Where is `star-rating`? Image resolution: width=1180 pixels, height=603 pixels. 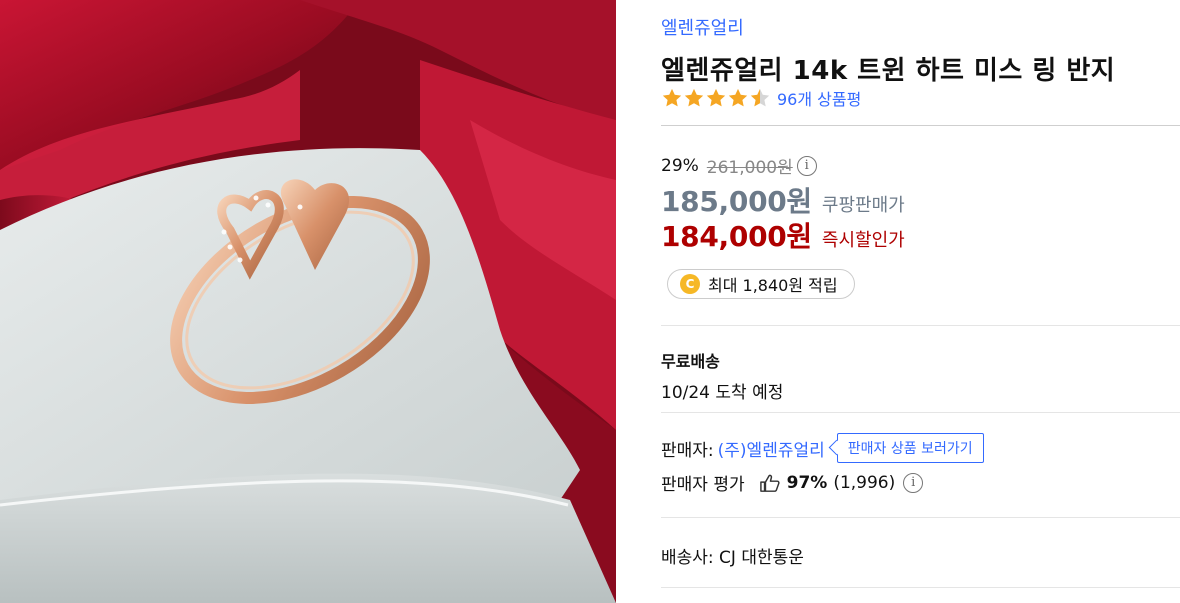
star-rating is located at coordinates (716, 98).